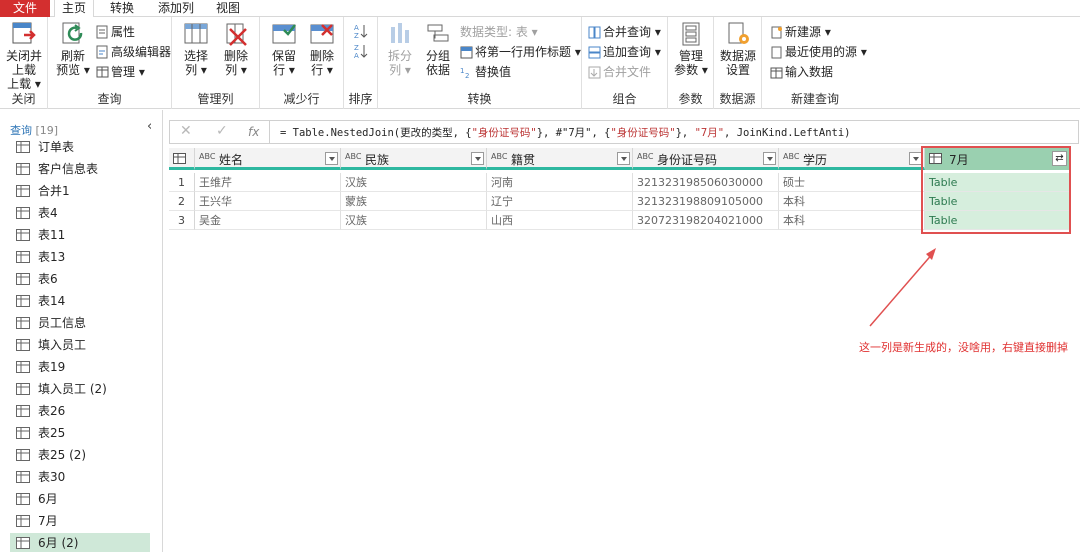  What do you see at coordinates (80, 301) in the screenshot?
I see `query-item: 表14` at bounding box center [80, 301].